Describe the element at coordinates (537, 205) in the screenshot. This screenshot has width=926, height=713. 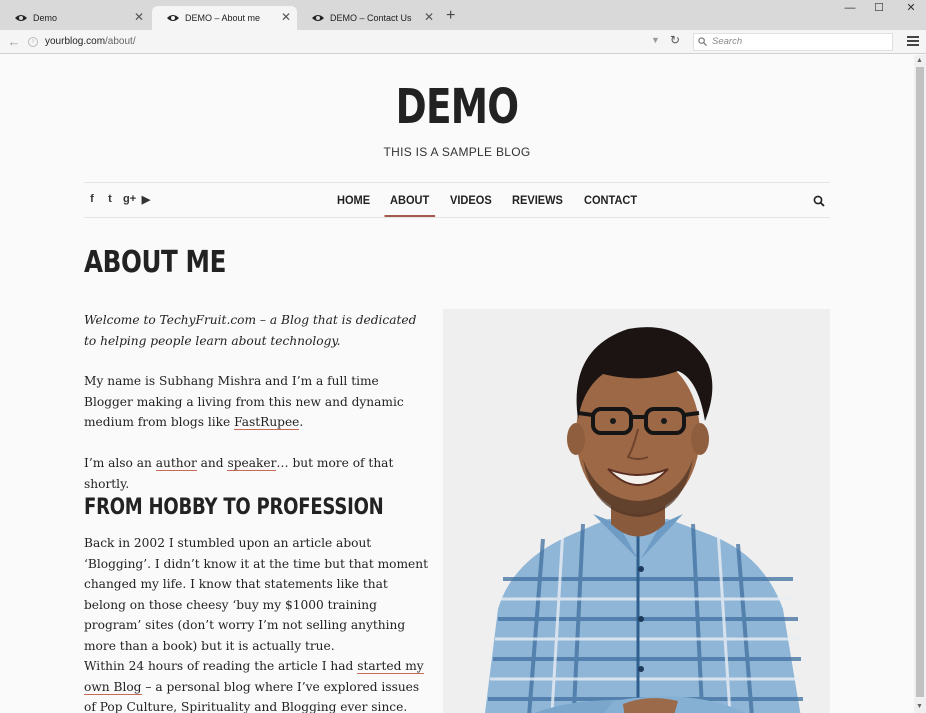
I see `nav-reviews: REVIEWS` at that location.